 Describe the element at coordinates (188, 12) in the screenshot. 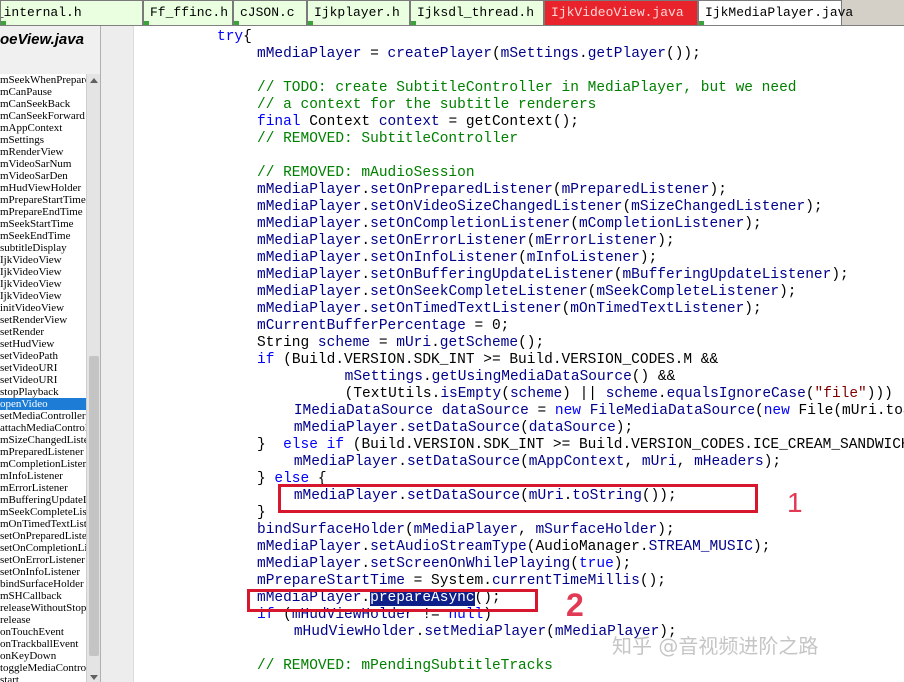

I see `tab-ff-ffinc-h: Ff_ffinc.h` at that location.